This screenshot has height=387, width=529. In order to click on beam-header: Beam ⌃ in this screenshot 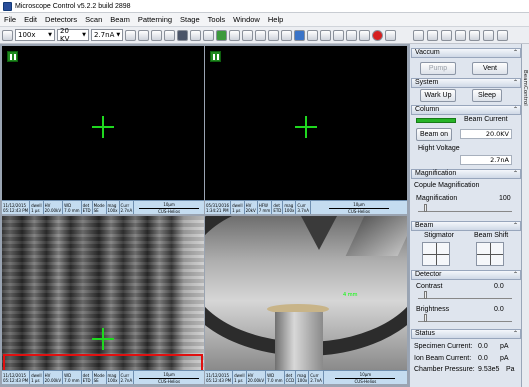, I will do `click(466, 226)`.